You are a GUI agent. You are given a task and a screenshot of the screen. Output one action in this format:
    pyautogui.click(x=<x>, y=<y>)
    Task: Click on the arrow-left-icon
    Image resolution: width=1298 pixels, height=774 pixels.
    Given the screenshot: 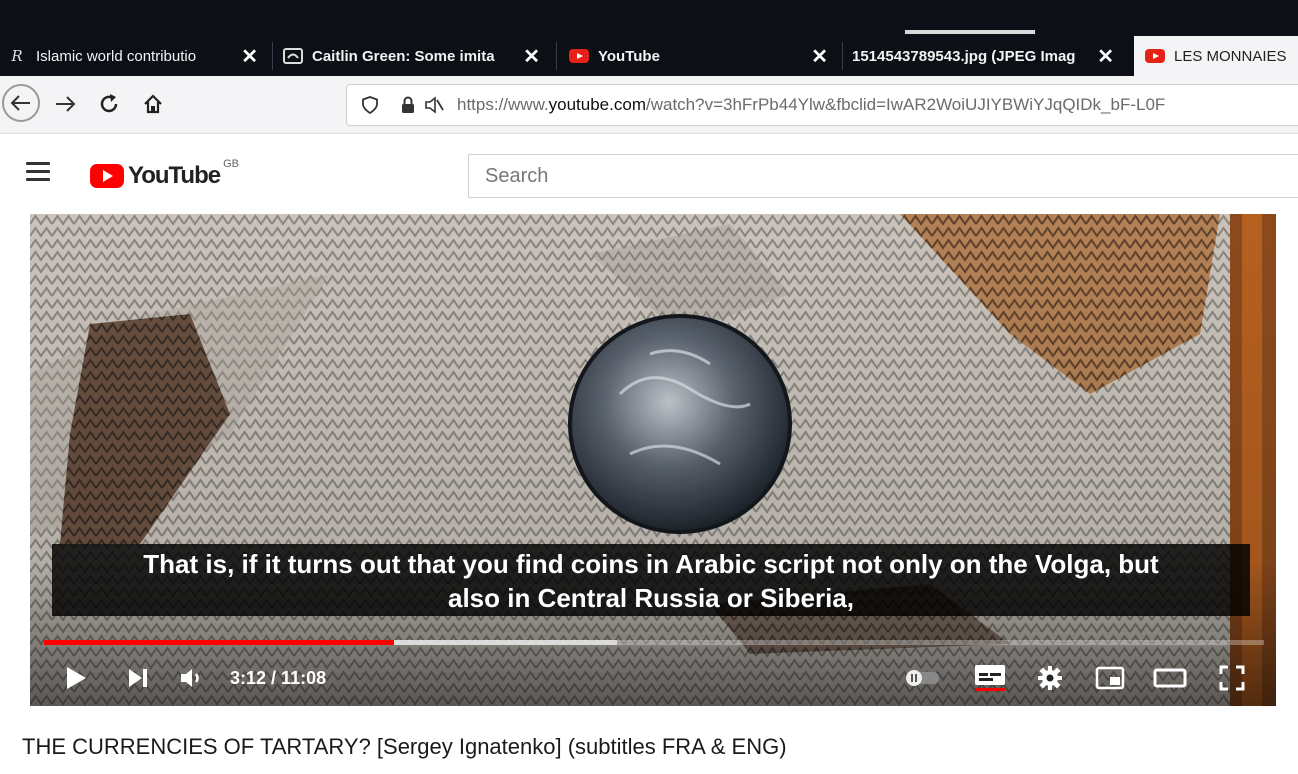 What is the action you would take?
    pyautogui.click(x=20, y=103)
    